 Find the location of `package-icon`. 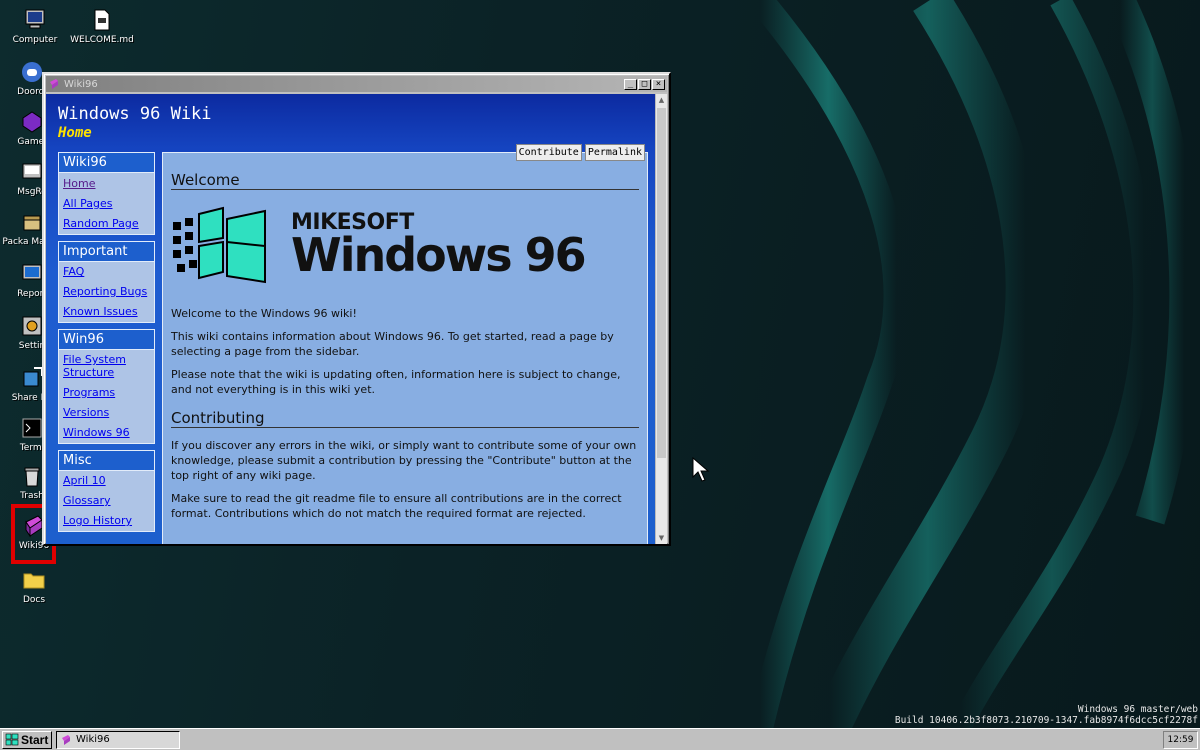

package-icon is located at coordinates (32, 223).